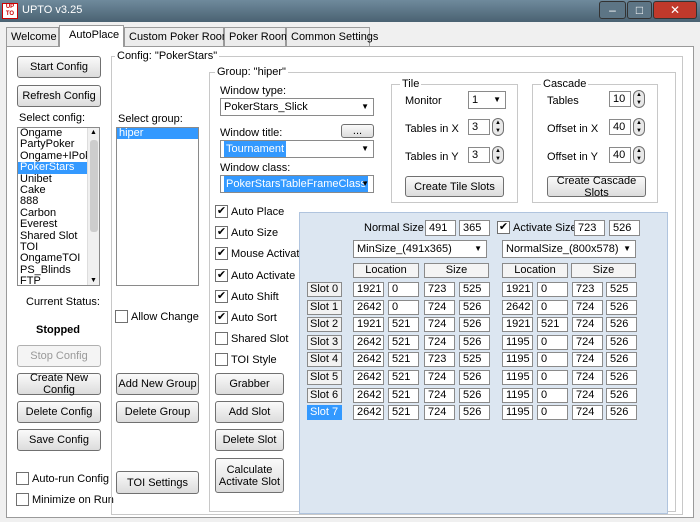 The width and height of the screenshot is (700, 522). Describe the element at coordinates (569, 249) in the screenshot. I see `normal-size-select: NormalSize_(800x578) ▼` at that location.